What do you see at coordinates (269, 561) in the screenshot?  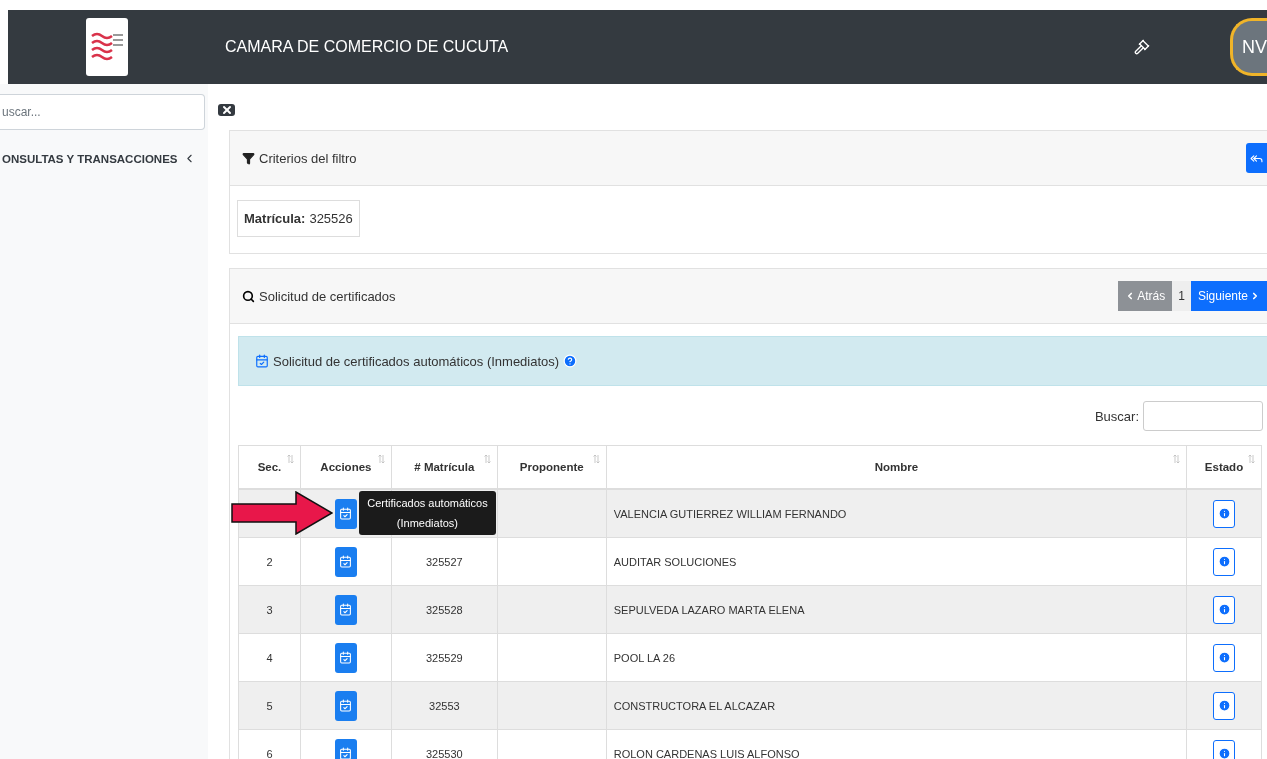 I see `table-cell: 2` at bounding box center [269, 561].